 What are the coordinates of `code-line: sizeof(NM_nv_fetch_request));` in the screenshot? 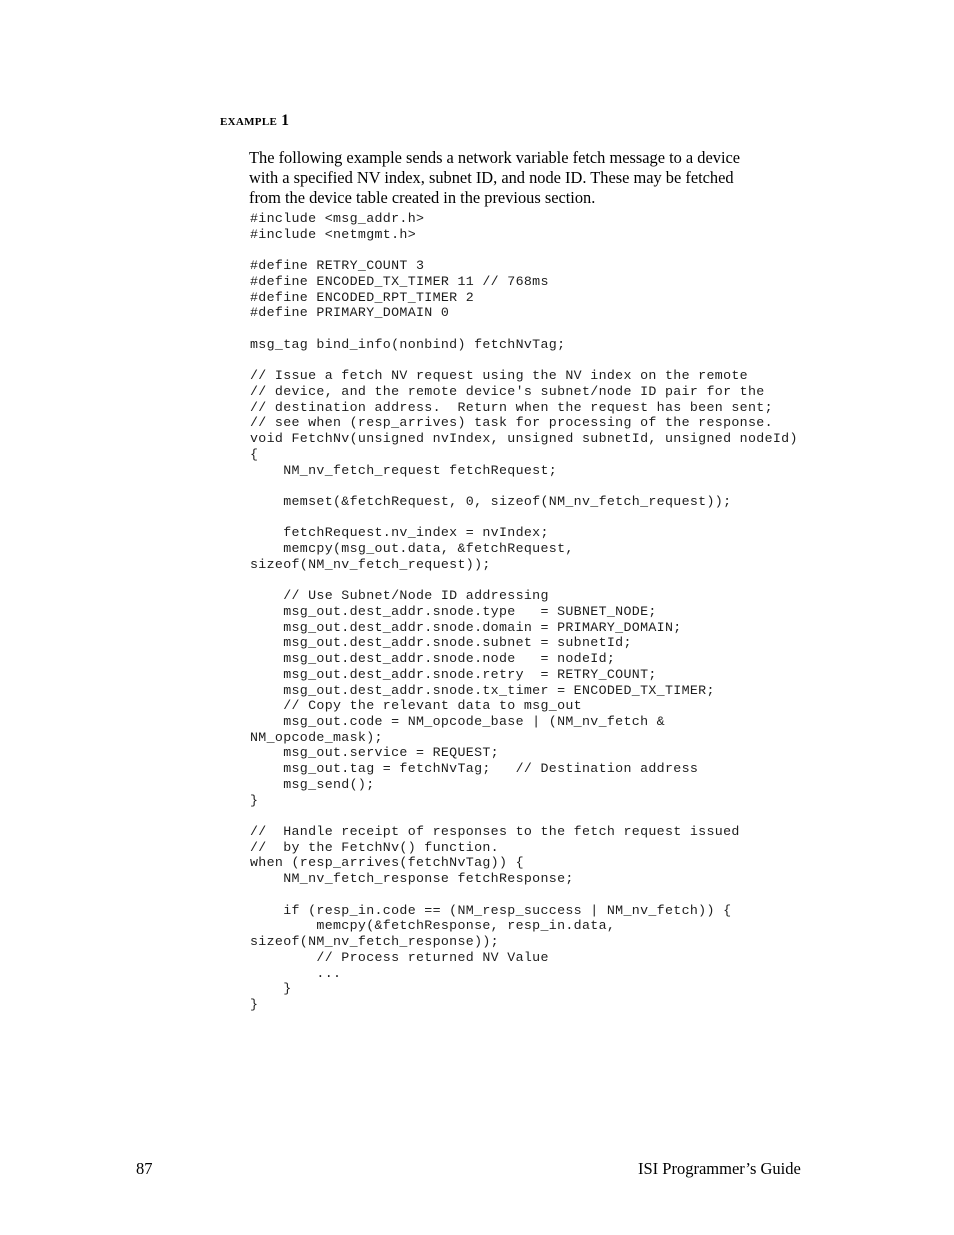 It's located at (370, 564).